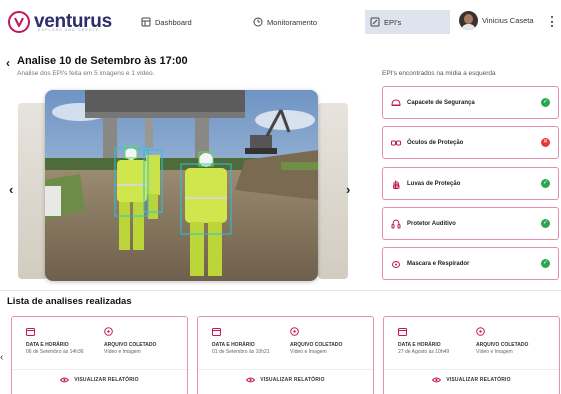  Describe the element at coordinates (439, 73) in the screenshot. I see `epi-panel-title: EPI's encontrados na mídia a esquerda` at that location.